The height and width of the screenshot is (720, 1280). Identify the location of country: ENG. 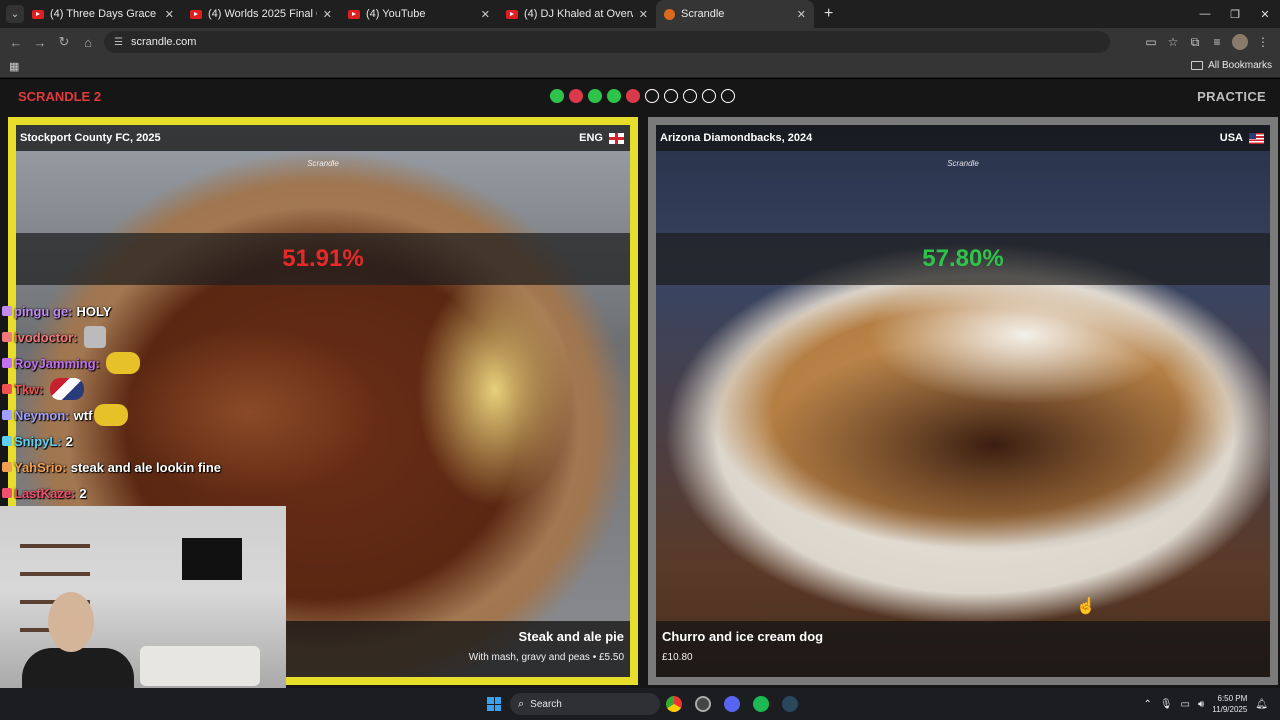
(601, 138).